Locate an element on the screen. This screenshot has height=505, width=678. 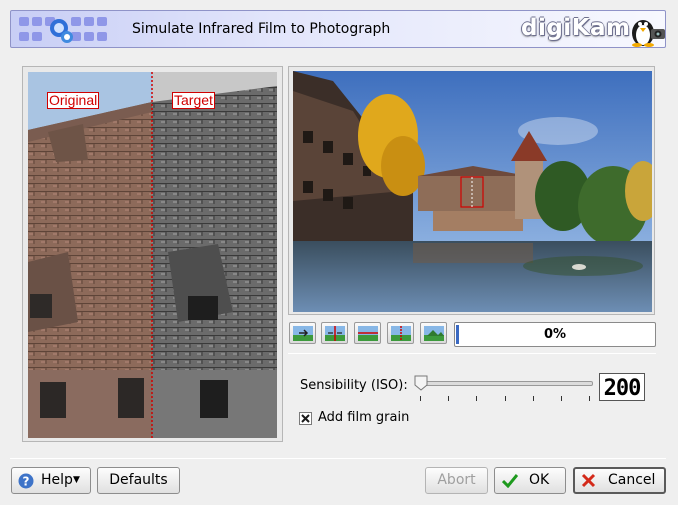
penguin-mascot-icon is located at coordinates (648, 33).